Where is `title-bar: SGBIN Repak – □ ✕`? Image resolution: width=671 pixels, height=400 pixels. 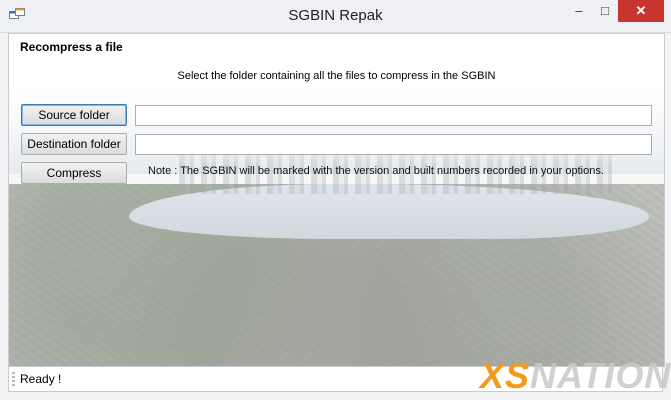
title-bar: SGBIN Repak – □ ✕ is located at coordinates (335, 16).